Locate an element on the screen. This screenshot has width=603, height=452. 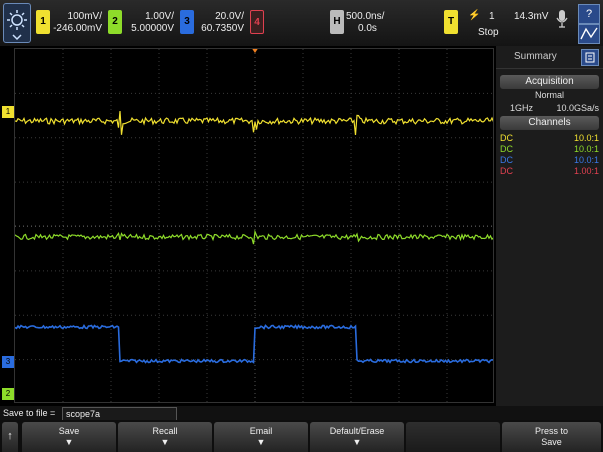
channel-1-number: 1 is located at coordinates (43, 21).